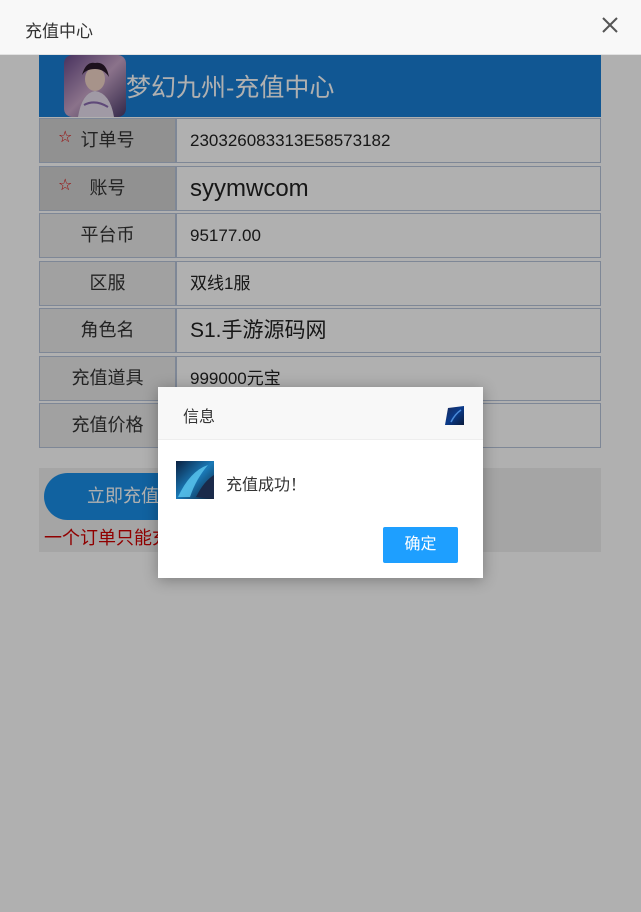  Describe the element at coordinates (420, 545) in the screenshot. I see `confirm-button: 确定` at that location.